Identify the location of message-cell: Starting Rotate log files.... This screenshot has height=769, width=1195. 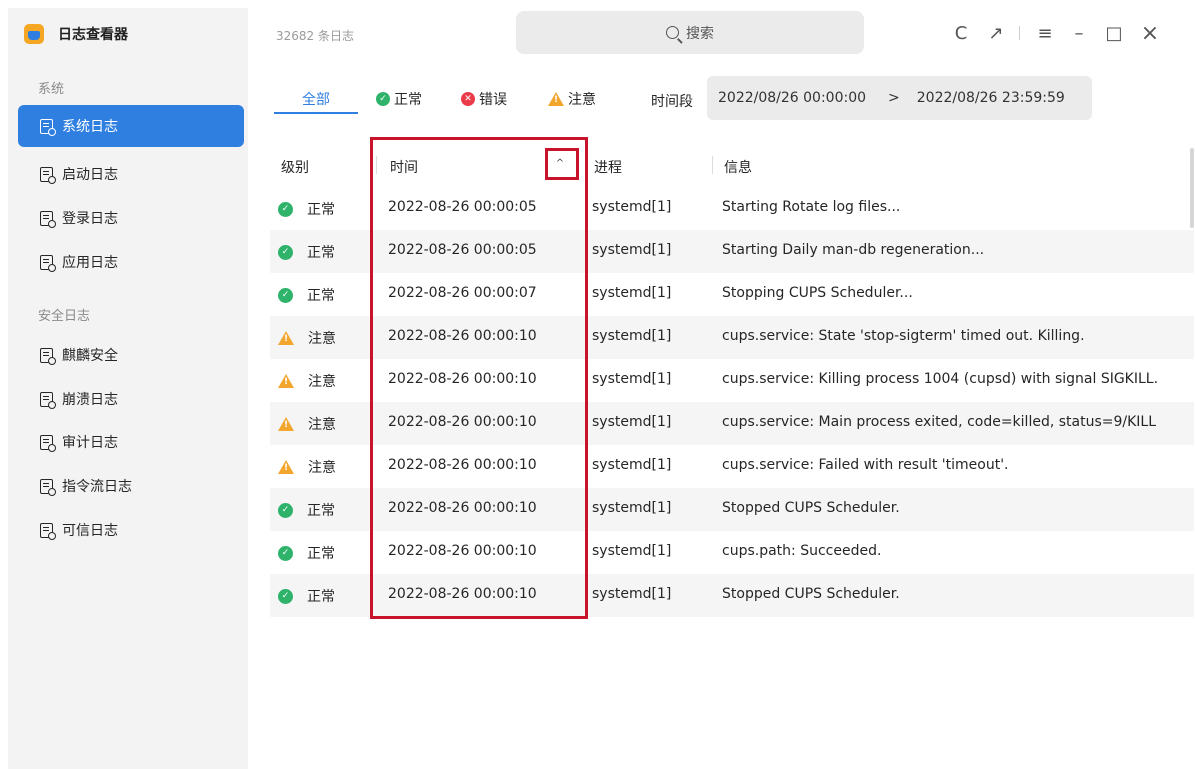
(811, 207).